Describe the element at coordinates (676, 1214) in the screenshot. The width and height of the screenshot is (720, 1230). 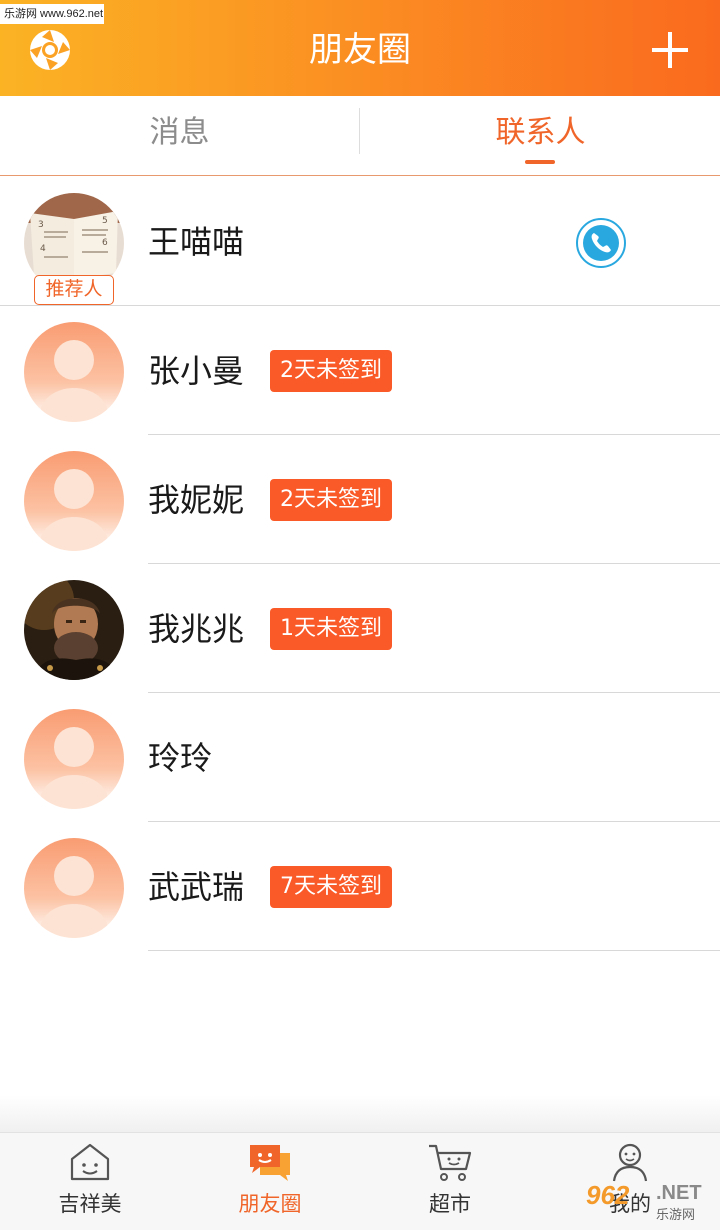
I see `watermark-cn: 乐游网` at that location.